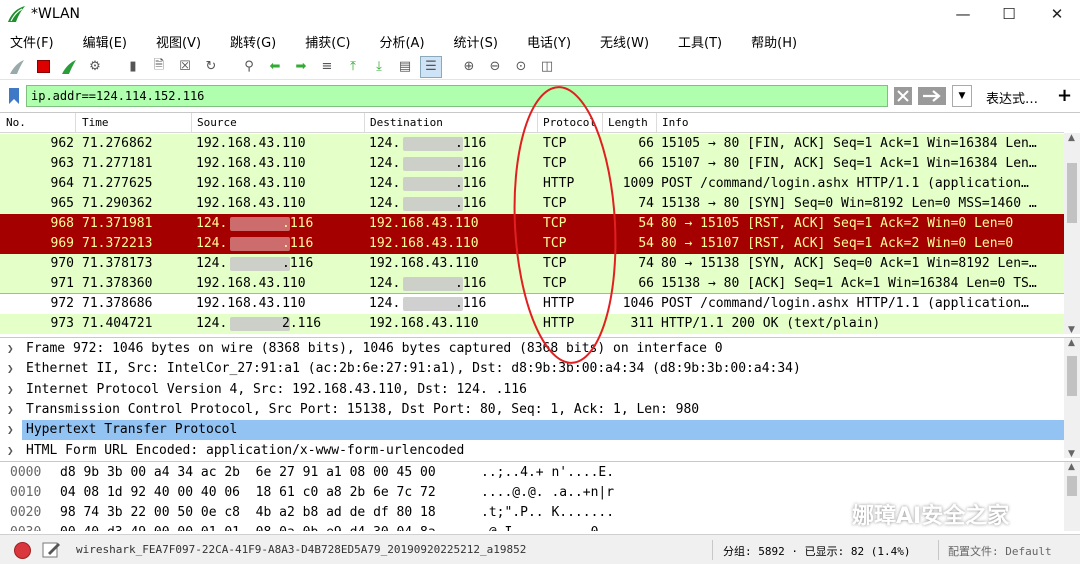 The image size is (1080, 564). Describe the element at coordinates (543, 430) in the screenshot. I see `detail-tree-item: Hypertext Transfer Protocol` at that location.